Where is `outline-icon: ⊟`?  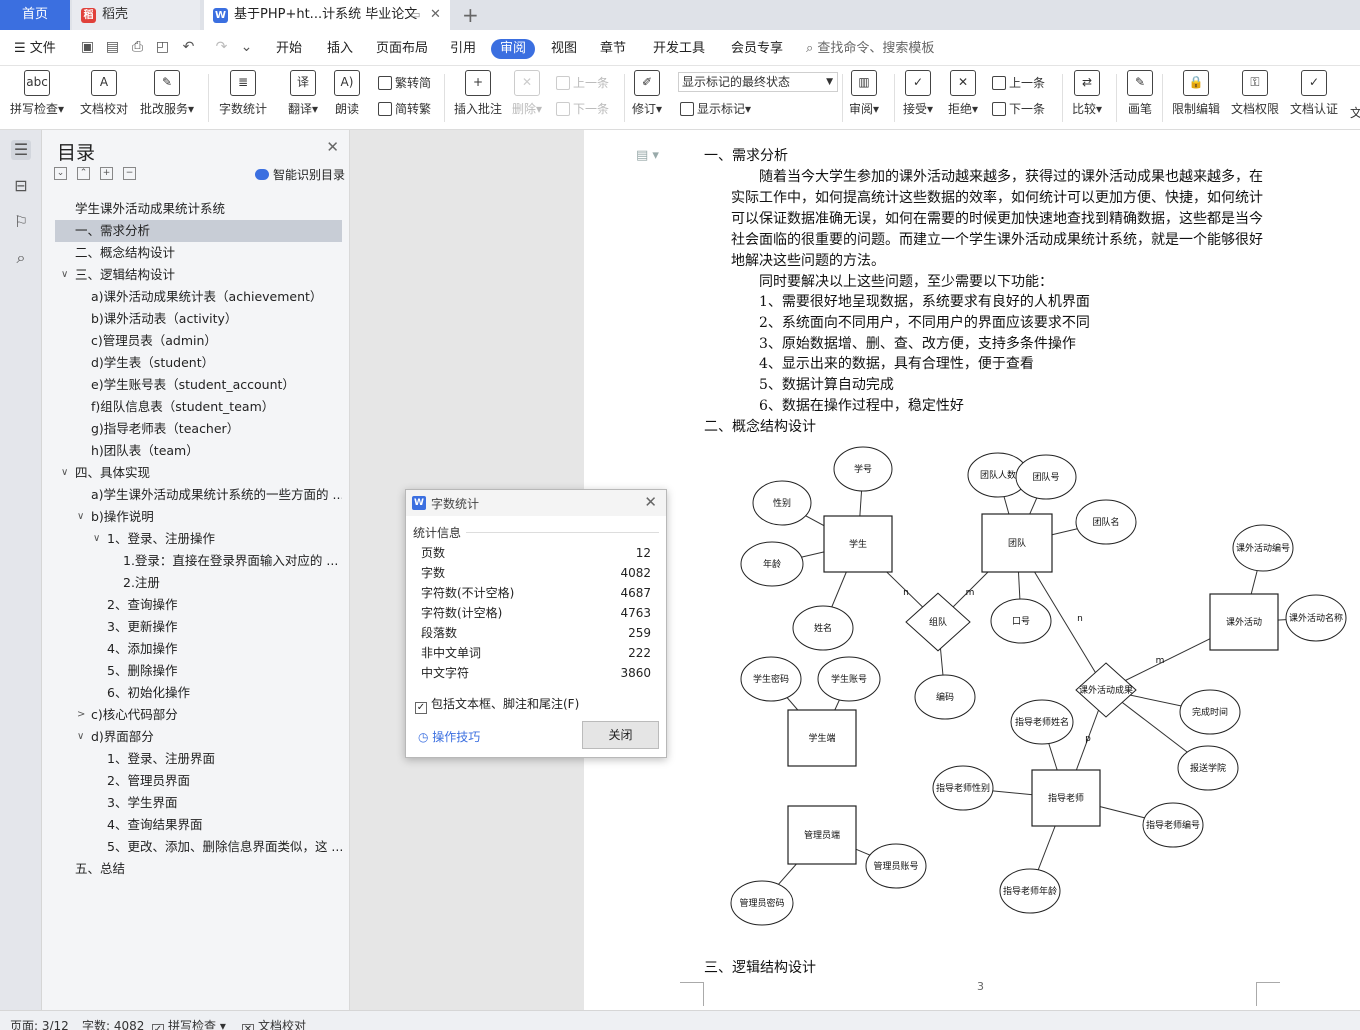 outline-icon: ⊟ is located at coordinates (21, 186).